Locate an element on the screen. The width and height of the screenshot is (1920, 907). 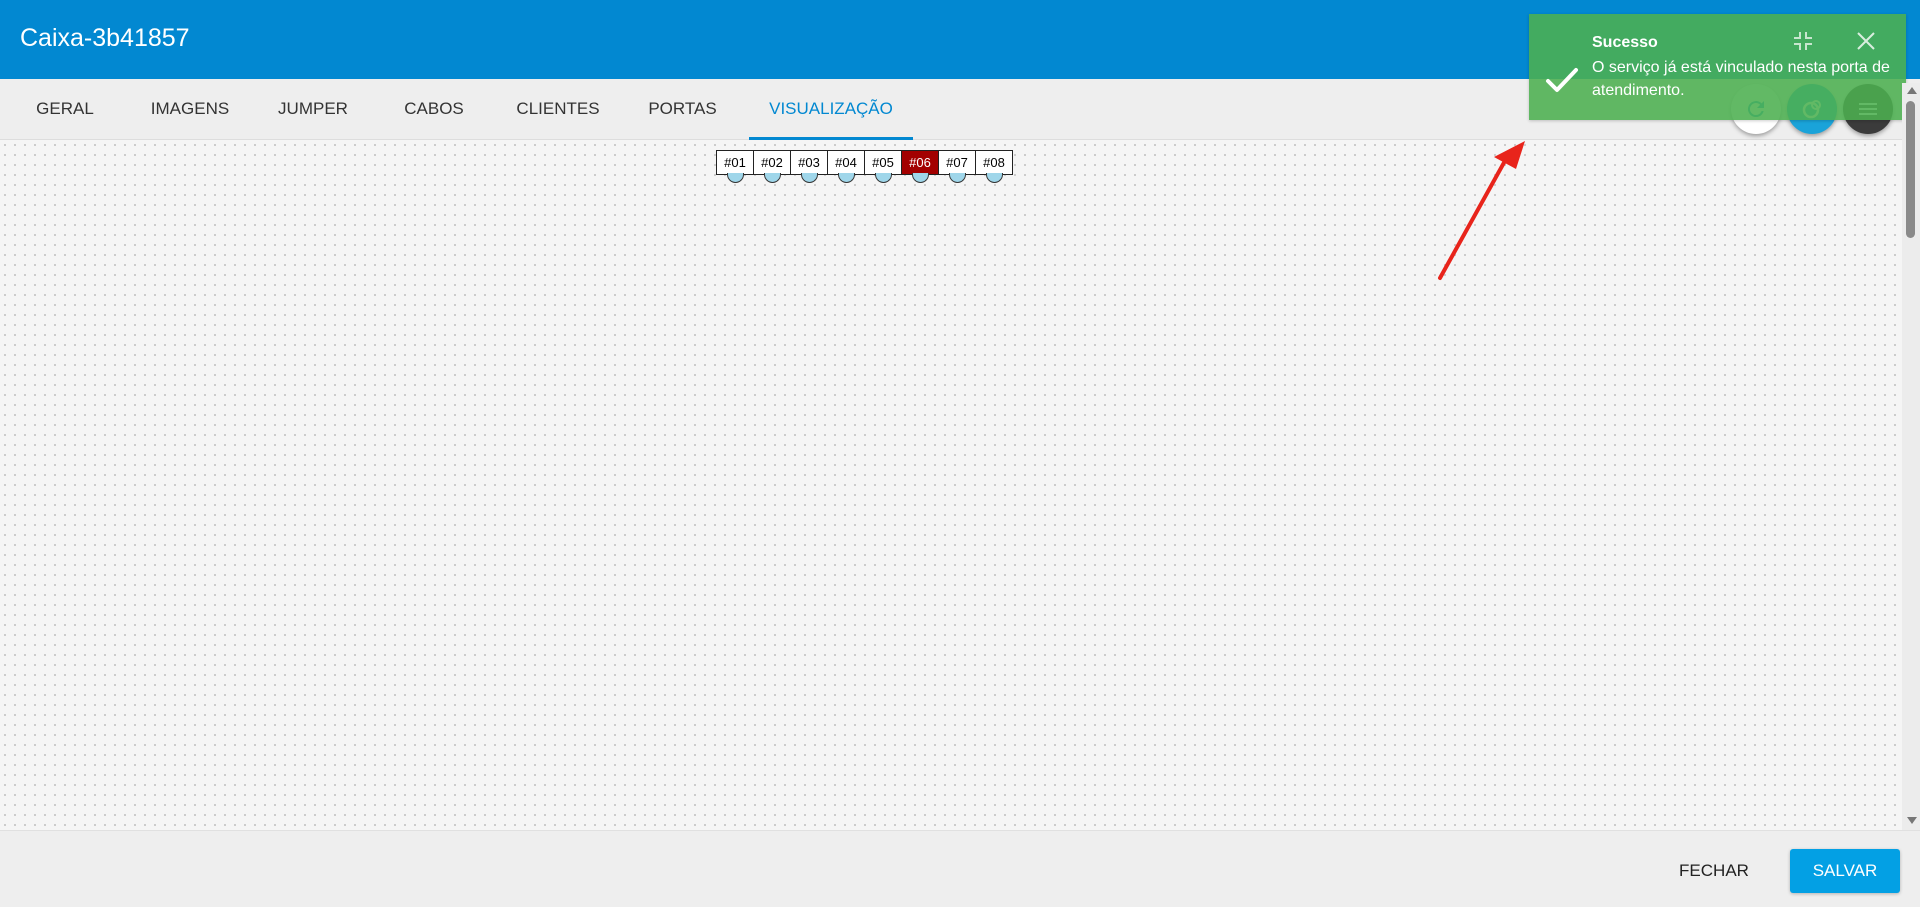
scroll-thumb is located at coordinates (1910, 169).